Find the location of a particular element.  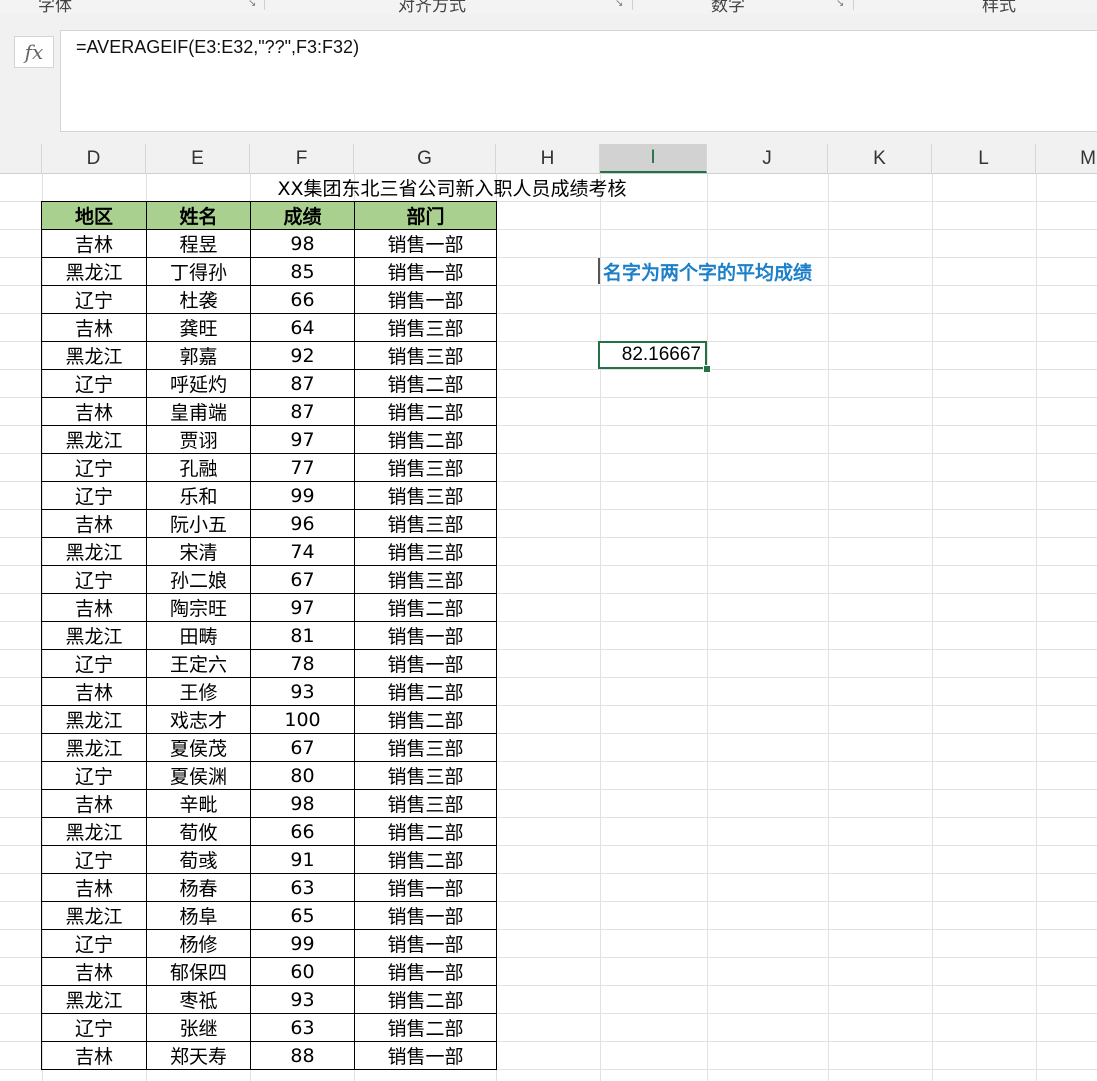

select-all-corner is located at coordinates (21, 158).